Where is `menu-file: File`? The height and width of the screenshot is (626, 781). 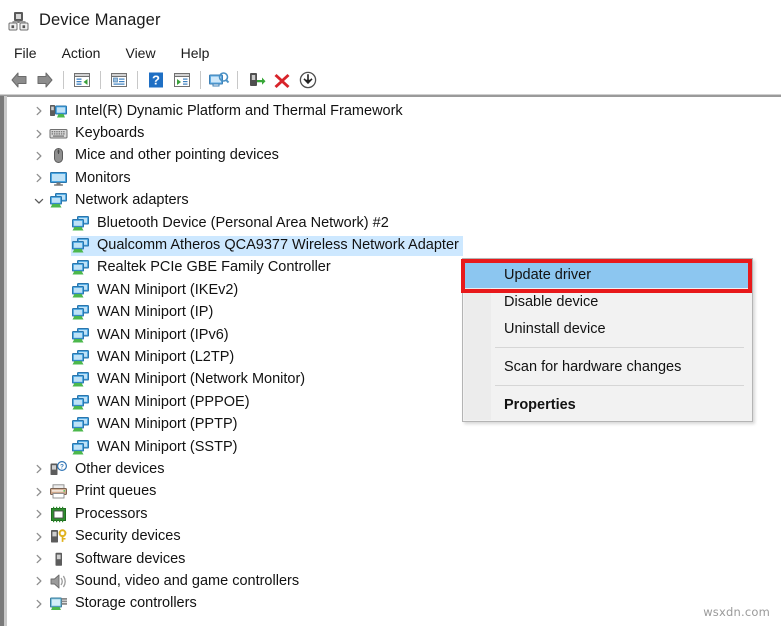 menu-file: File is located at coordinates (25, 53).